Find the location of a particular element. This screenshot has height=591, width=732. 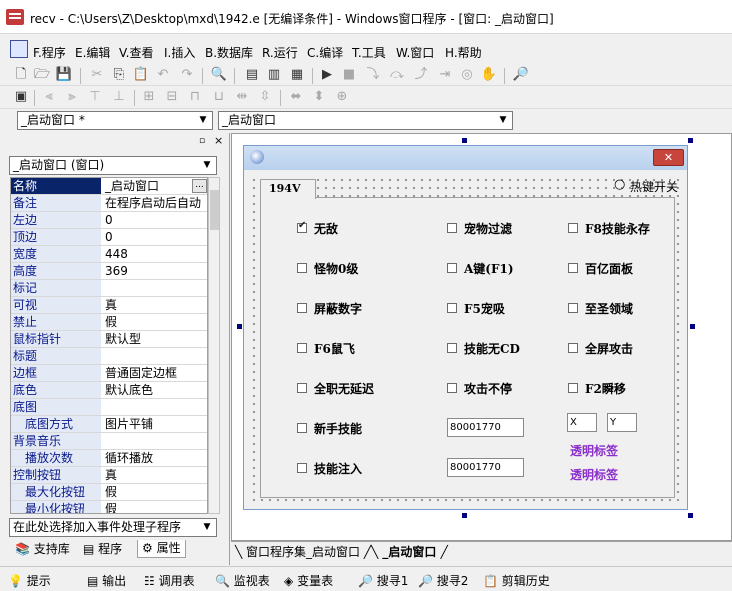

property-row: 左边 0 is located at coordinates (109, 220).